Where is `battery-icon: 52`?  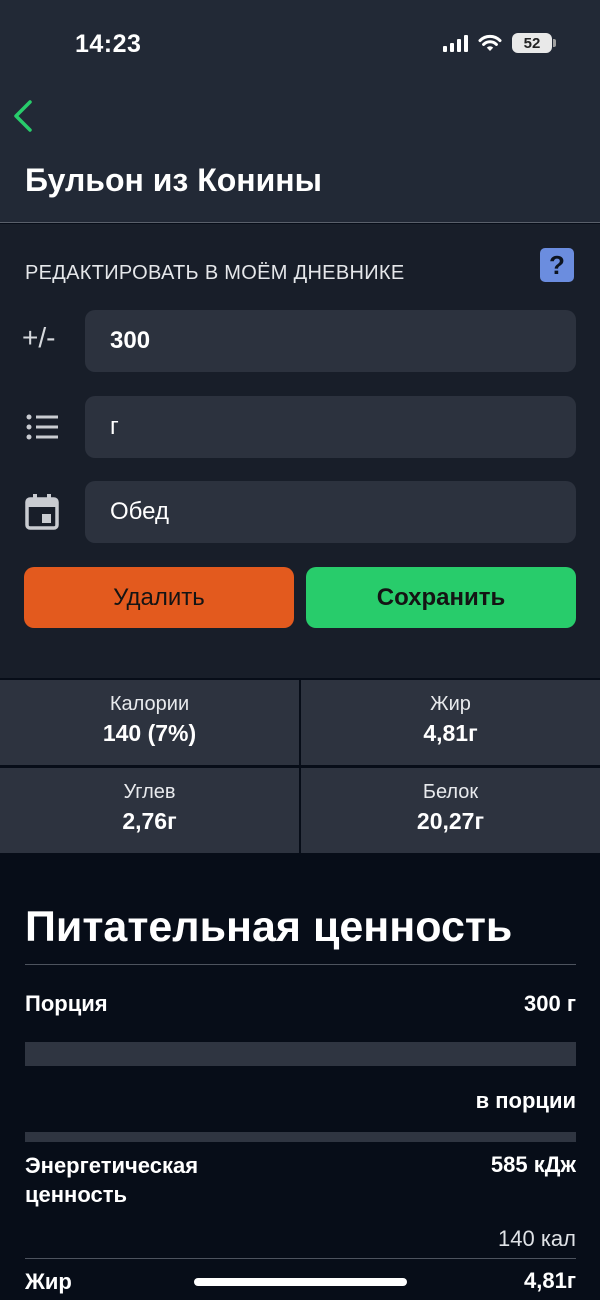
battery-icon: 52 is located at coordinates (534, 43).